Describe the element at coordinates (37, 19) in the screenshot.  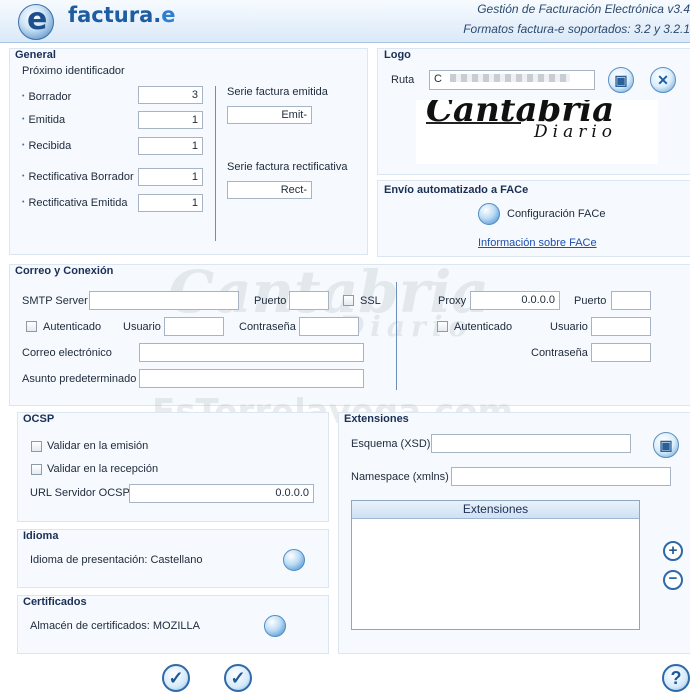
I see `app-logo-letter: e` at that location.